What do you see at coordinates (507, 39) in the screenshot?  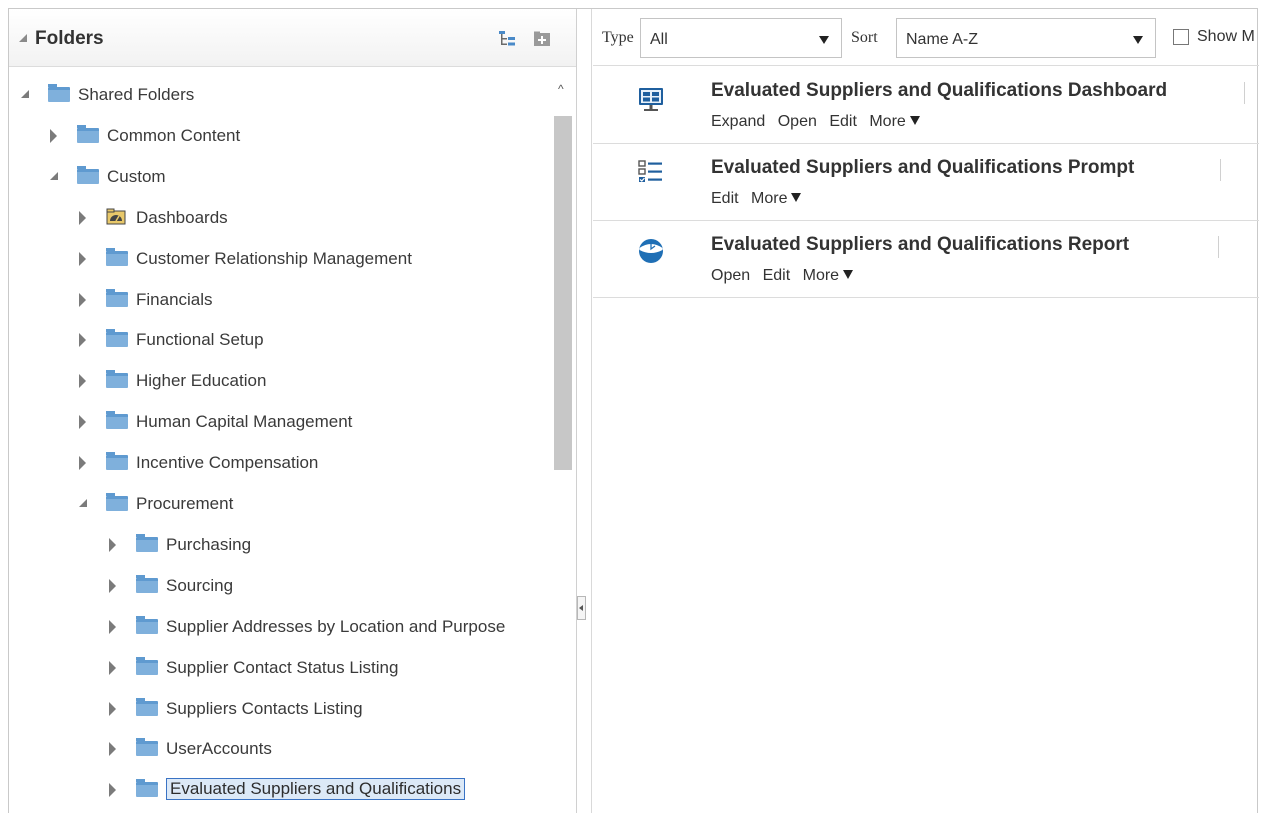 I see `folder-tree-icon` at bounding box center [507, 39].